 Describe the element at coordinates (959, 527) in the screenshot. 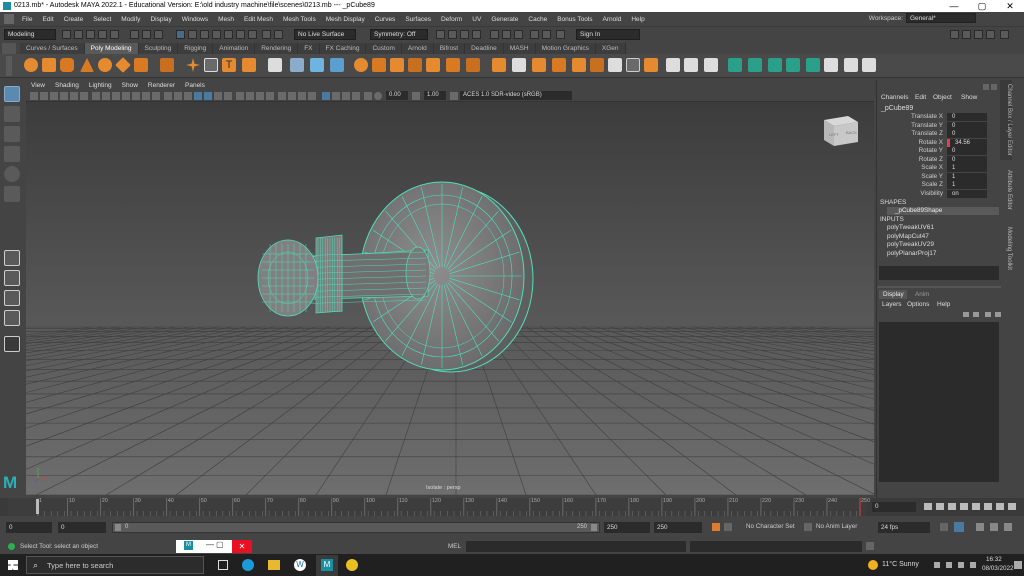

I see `cached-playback-icon` at that location.